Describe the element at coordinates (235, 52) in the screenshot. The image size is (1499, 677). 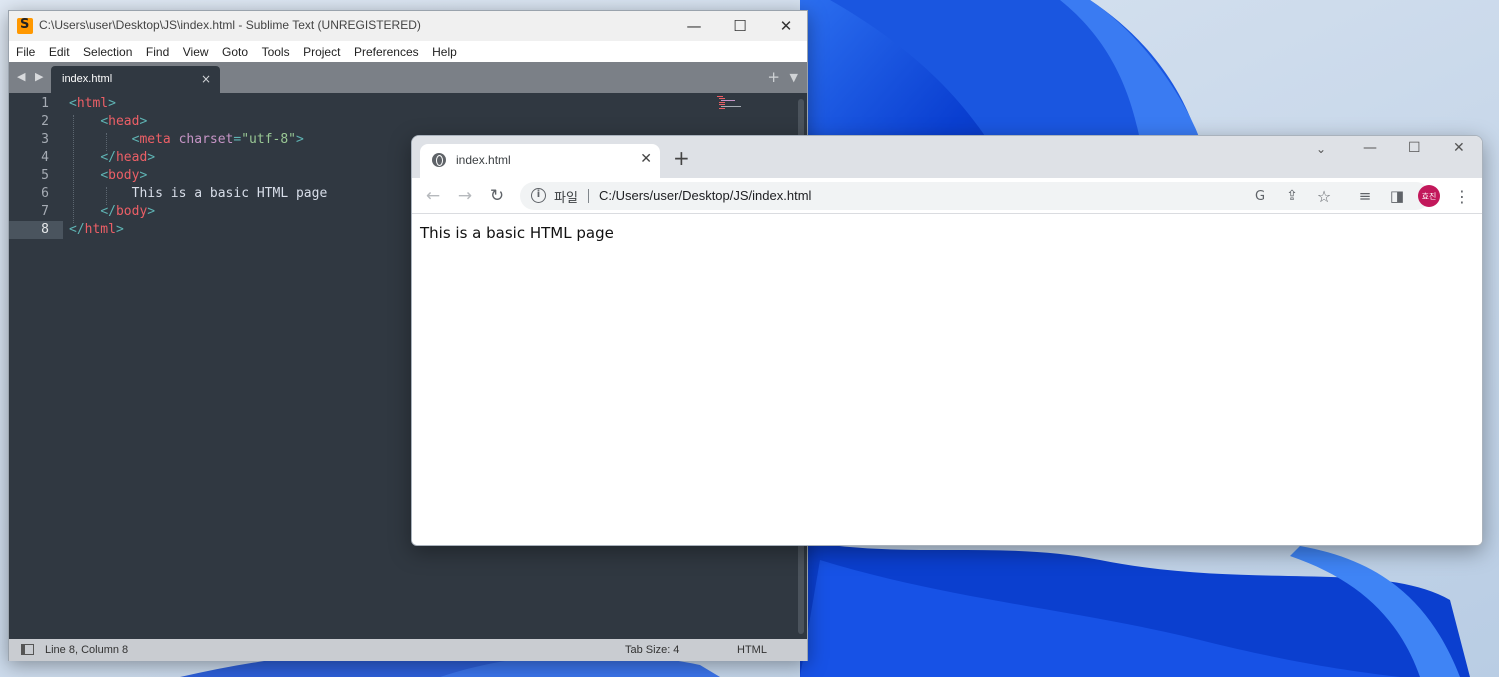
I see `menu-goto: Goto` at that location.